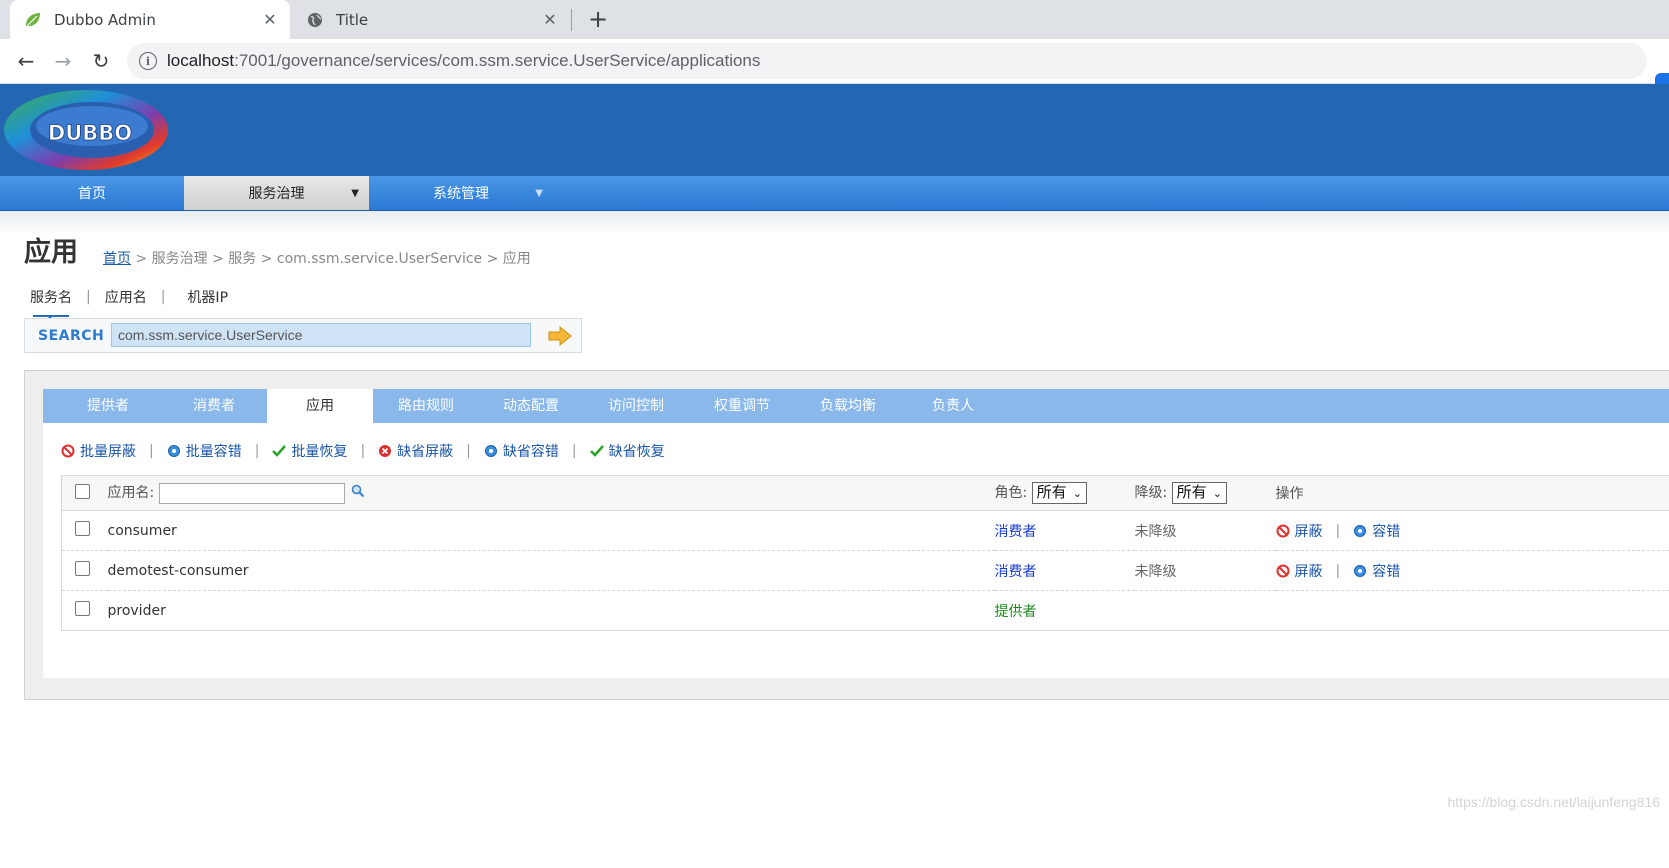 Image resolution: width=1669 pixels, height=868 pixels. I want to click on tab-owners: 负责人, so click(953, 406).